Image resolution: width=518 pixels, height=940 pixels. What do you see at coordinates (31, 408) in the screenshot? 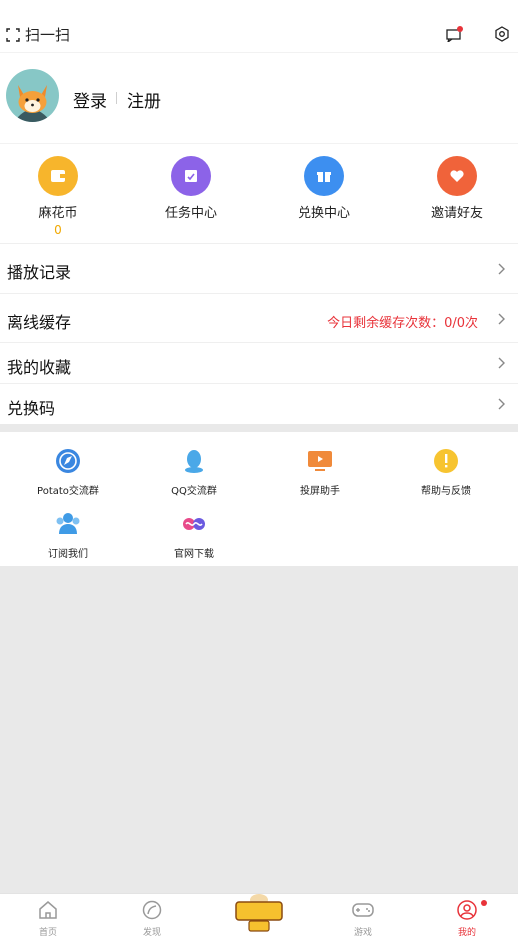
I see `redeem-code-label: 兑换码` at bounding box center [31, 408].